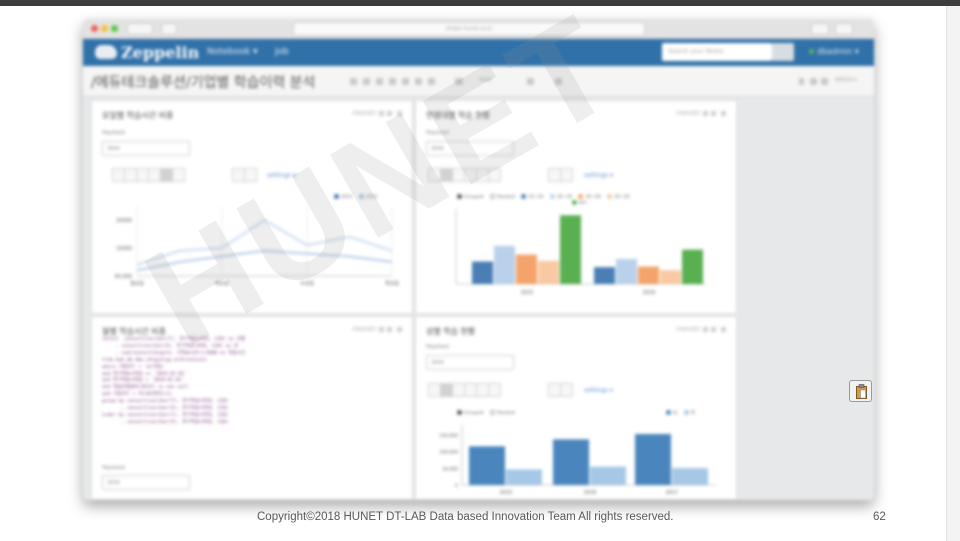 This screenshot has width=960, height=541. I want to click on paragraph-status: FINISHED, so click(364, 330).